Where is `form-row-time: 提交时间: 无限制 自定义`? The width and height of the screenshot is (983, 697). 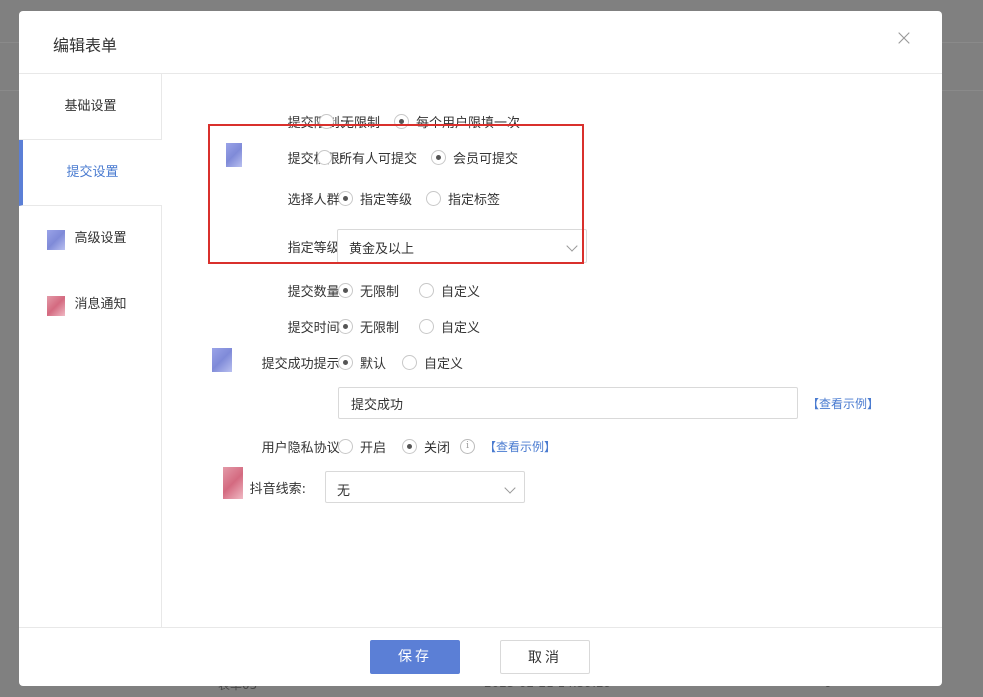
form-row-time: 提交时间: 无限制 自定义 is located at coordinates (552, 326).